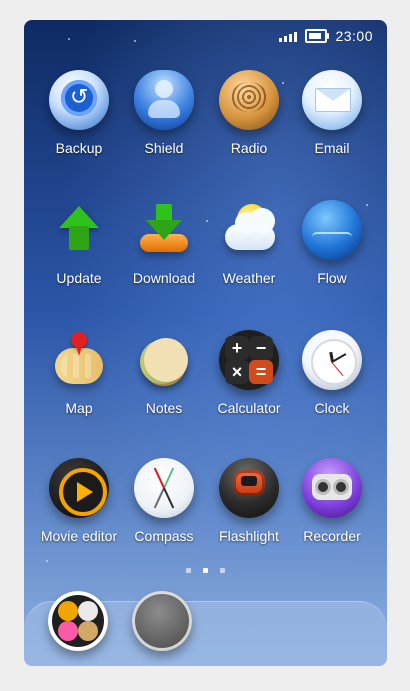 The width and height of the screenshot is (410, 691). What do you see at coordinates (79, 100) in the screenshot?
I see `backup-icon` at bounding box center [79, 100].